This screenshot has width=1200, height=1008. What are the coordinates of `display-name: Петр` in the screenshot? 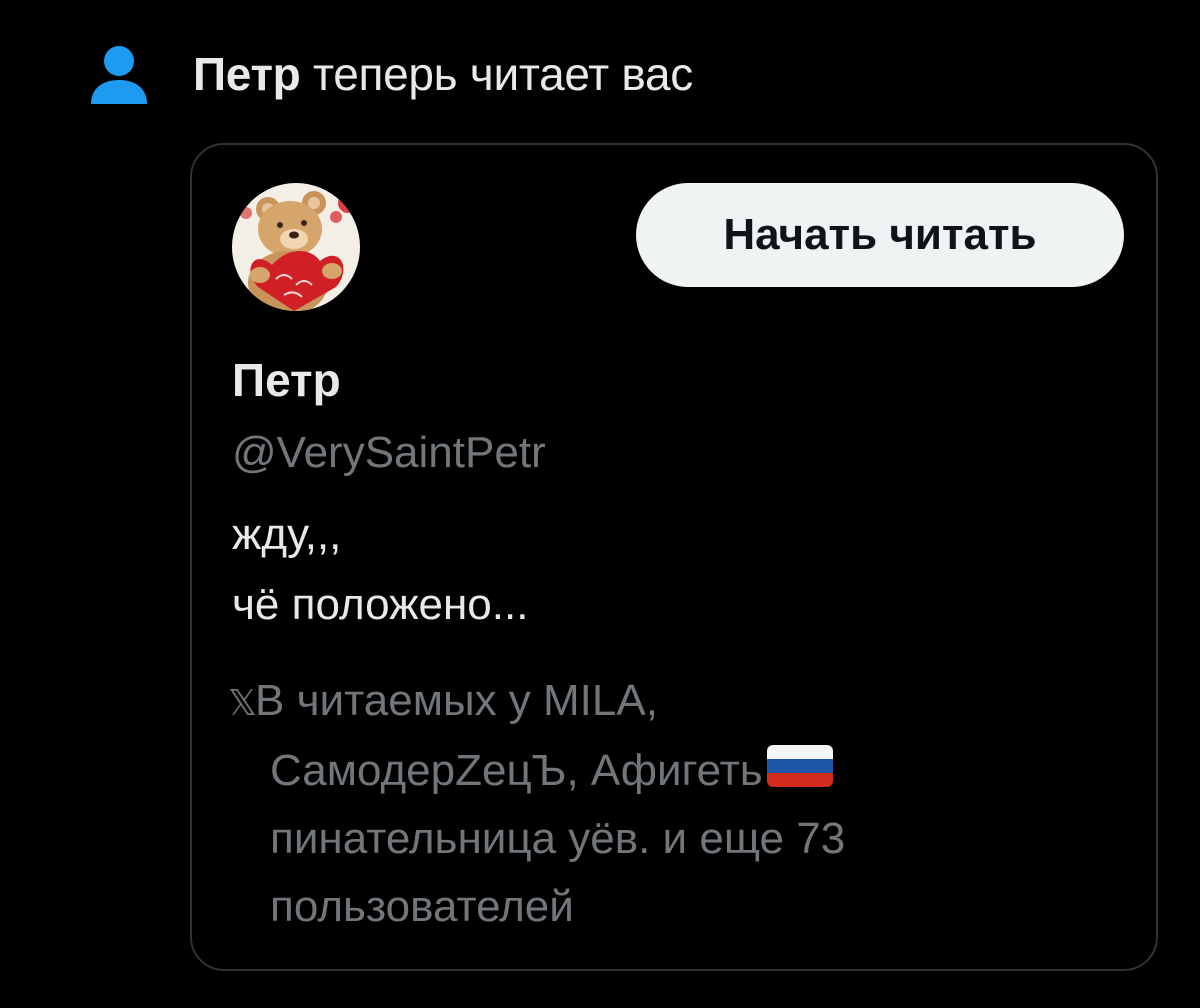 It's located at (286, 380).